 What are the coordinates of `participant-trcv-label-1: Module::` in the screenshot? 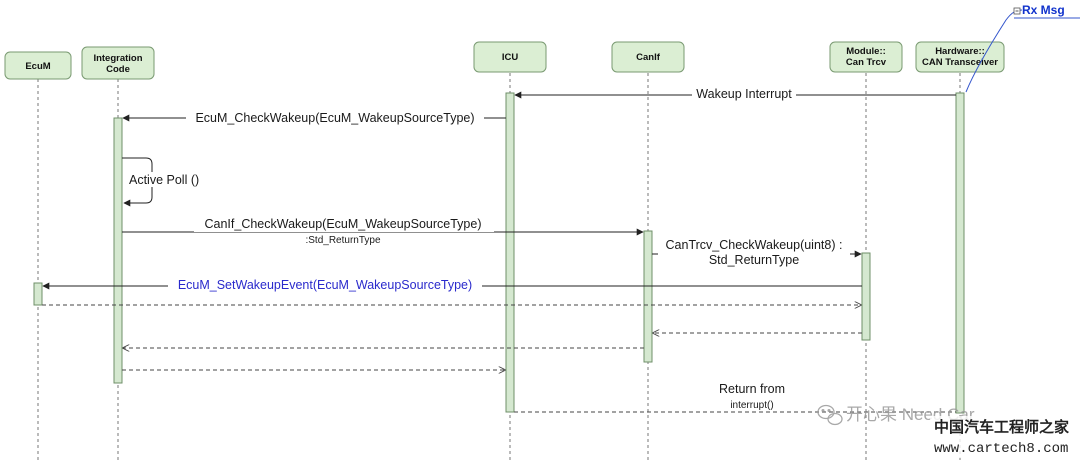 It's located at (866, 51).